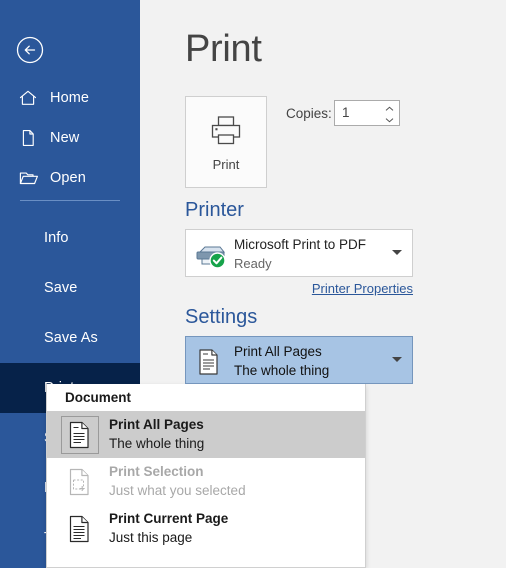 The image size is (506, 568). I want to click on dropdown-item-title: Print All Pages, so click(156, 424).